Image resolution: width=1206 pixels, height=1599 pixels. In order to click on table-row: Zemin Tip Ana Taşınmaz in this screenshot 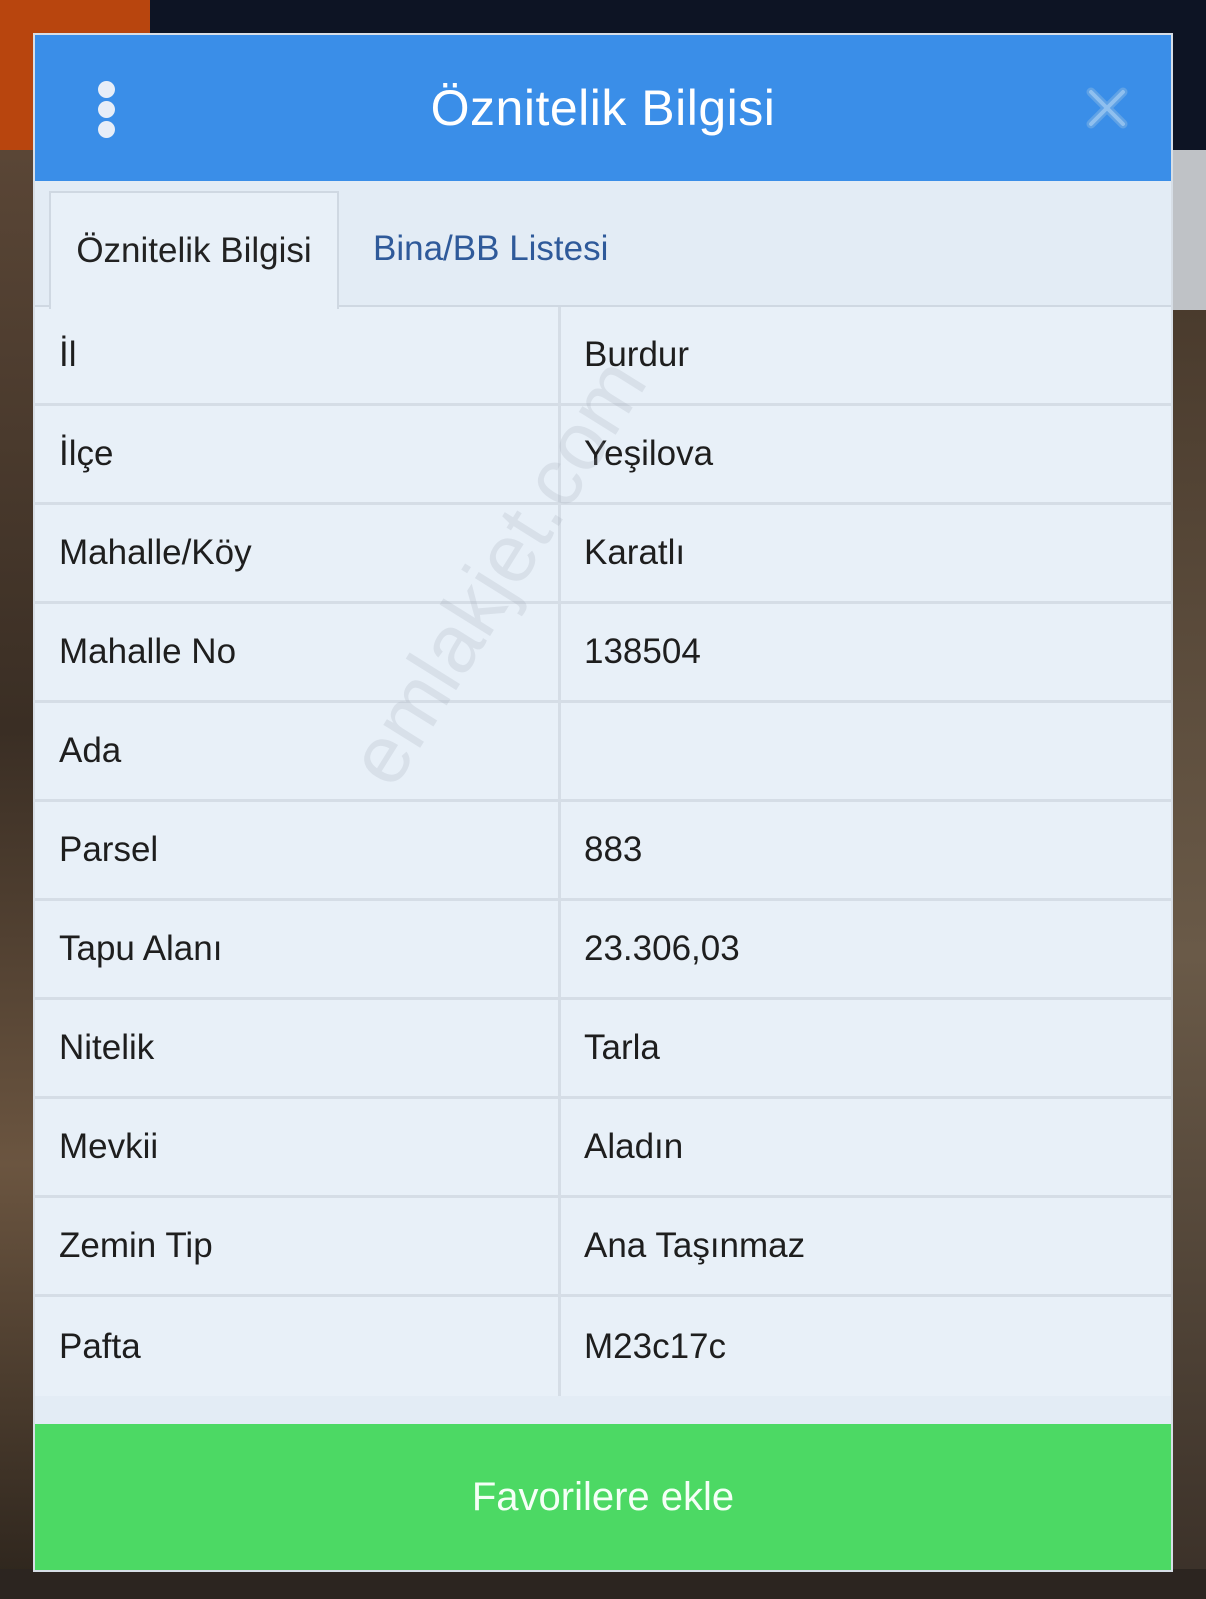, I will do `click(603, 1247)`.